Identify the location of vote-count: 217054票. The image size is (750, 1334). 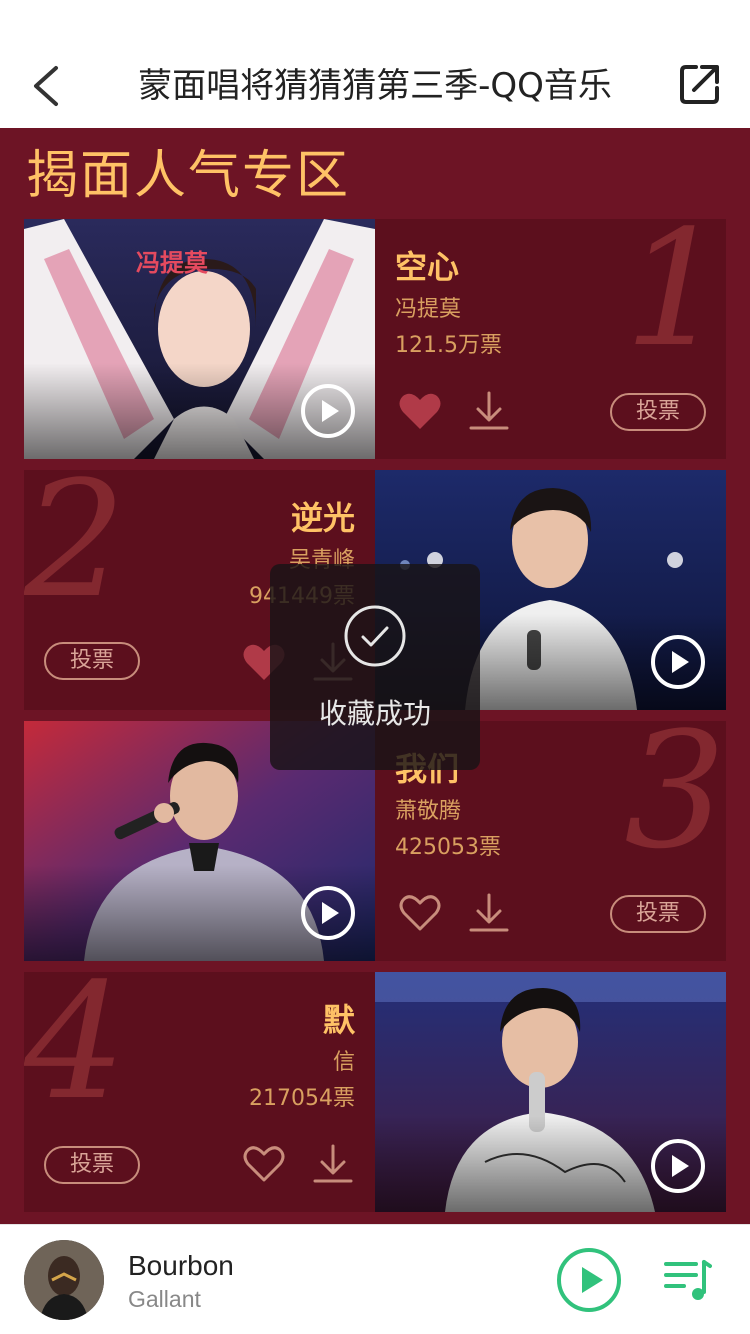
(302, 1098).